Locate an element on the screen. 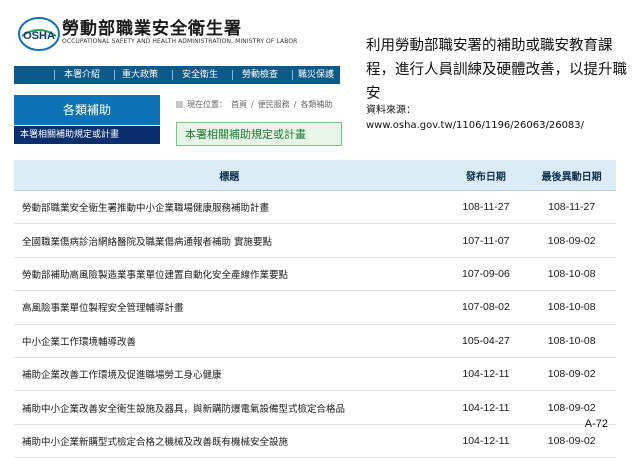 The height and width of the screenshot is (458, 638). column-header-updated: 最後異動日期 is located at coordinates (571, 175).